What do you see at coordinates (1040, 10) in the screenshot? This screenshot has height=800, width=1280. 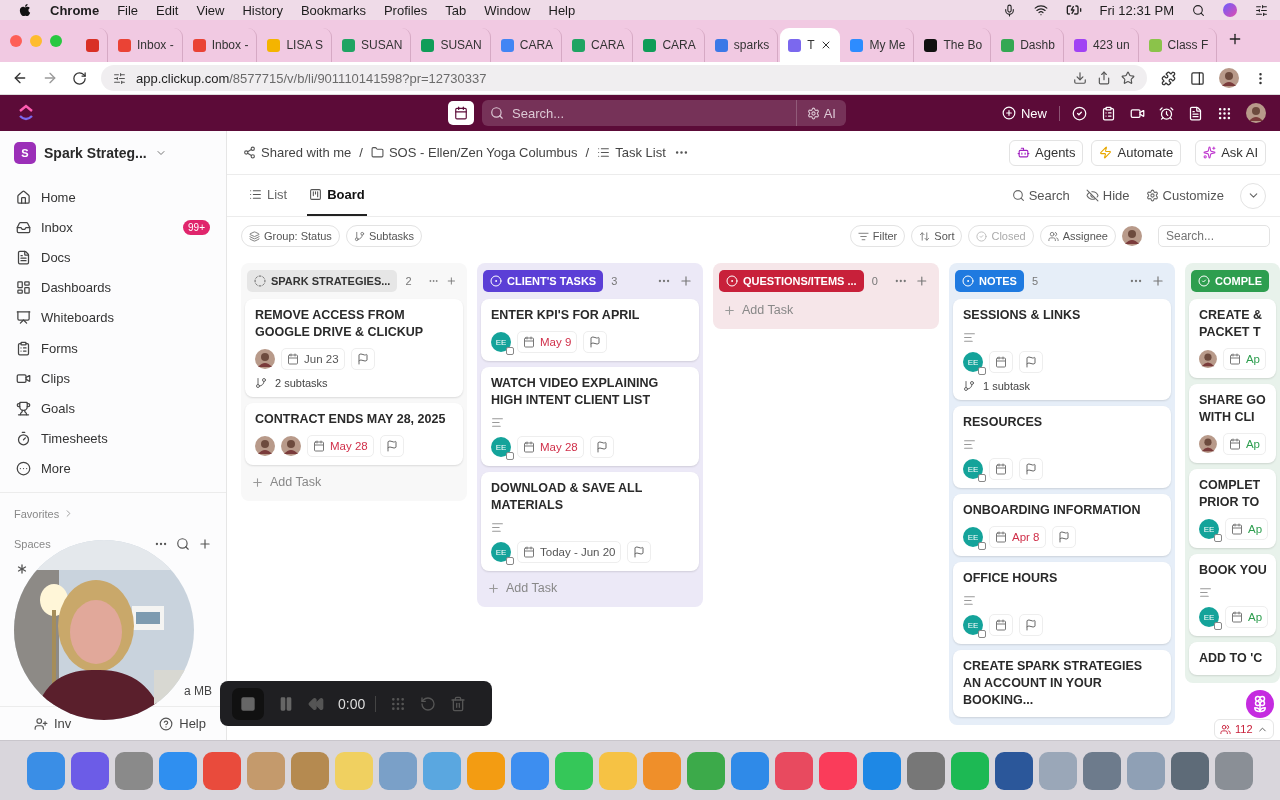 I see `wifi-icon` at bounding box center [1040, 10].